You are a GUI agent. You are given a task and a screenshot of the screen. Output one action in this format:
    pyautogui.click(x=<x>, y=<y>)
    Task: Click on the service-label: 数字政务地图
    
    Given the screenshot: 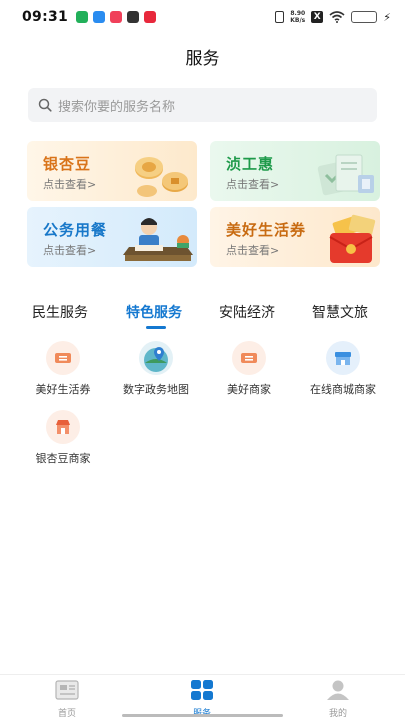 What is the action you would take?
    pyautogui.click(x=156, y=389)
    